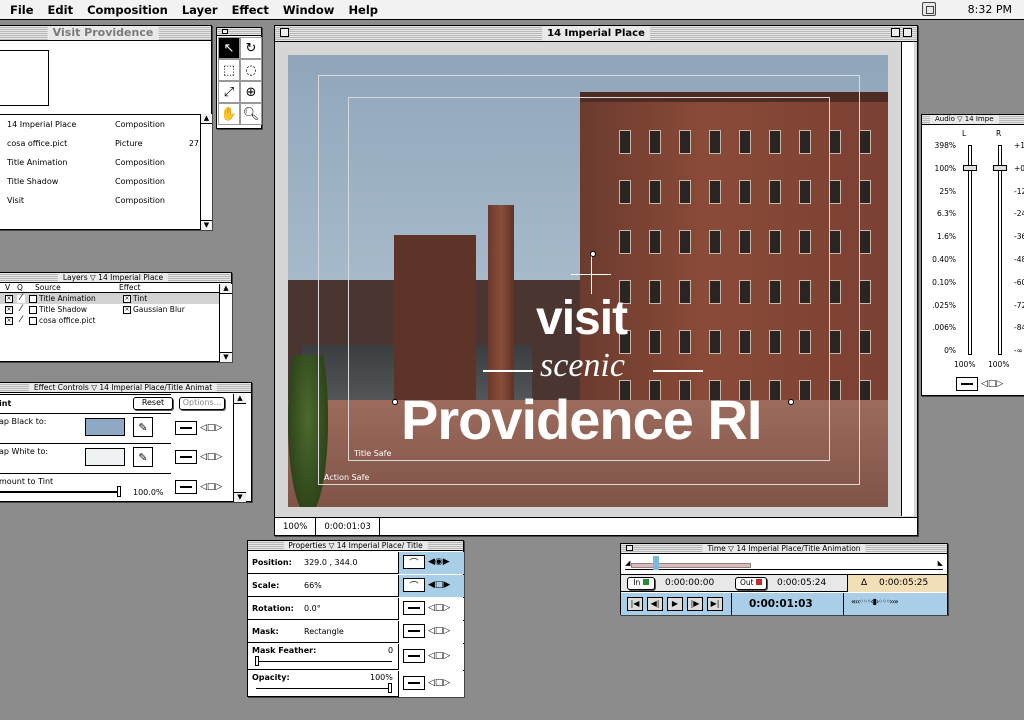  I want to click on prop-value: 66%, so click(313, 585).